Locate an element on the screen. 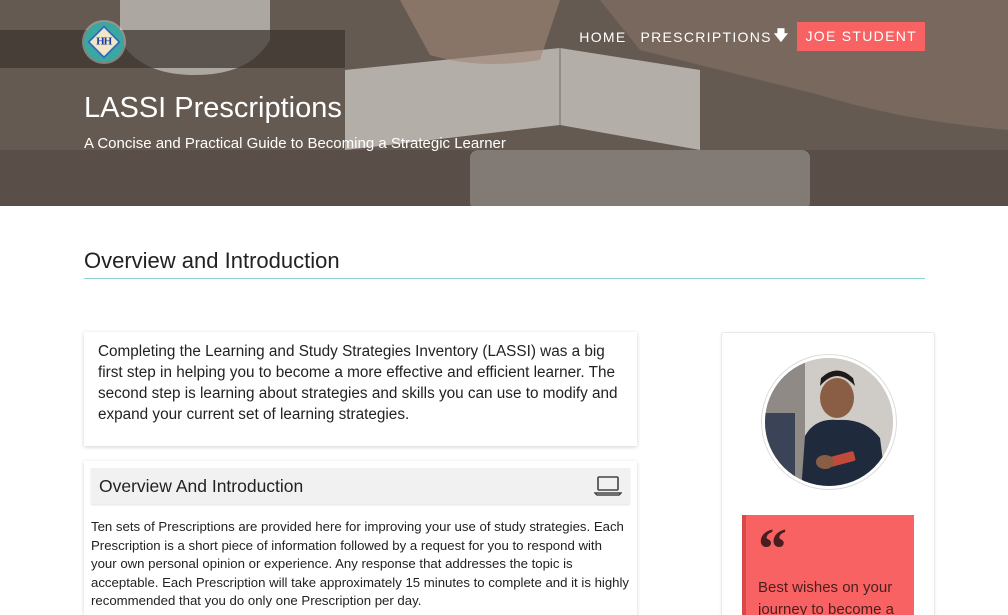 The width and height of the screenshot is (1008, 615). nav-user-label: JOE STUDENT is located at coordinates (861, 36).